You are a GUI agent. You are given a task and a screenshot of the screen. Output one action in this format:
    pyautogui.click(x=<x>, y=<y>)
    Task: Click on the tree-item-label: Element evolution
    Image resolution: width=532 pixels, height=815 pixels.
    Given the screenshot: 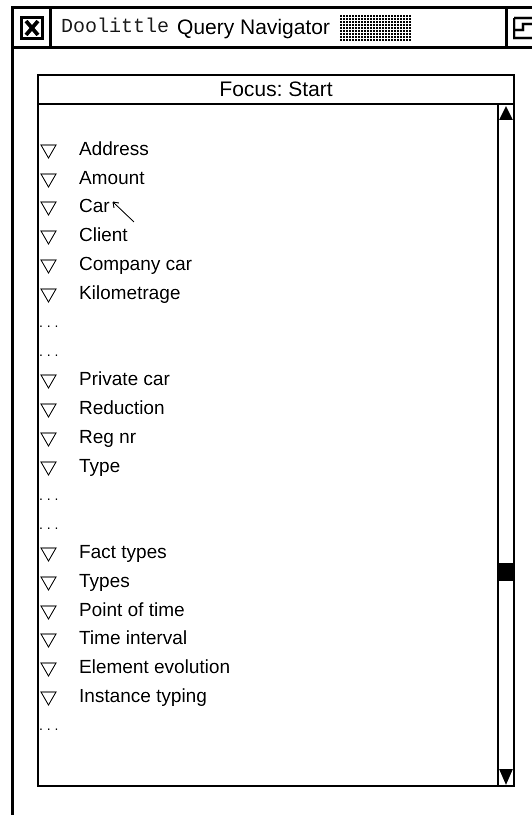 What is the action you would take?
    pyautogui.click(x=154, y=668)
    